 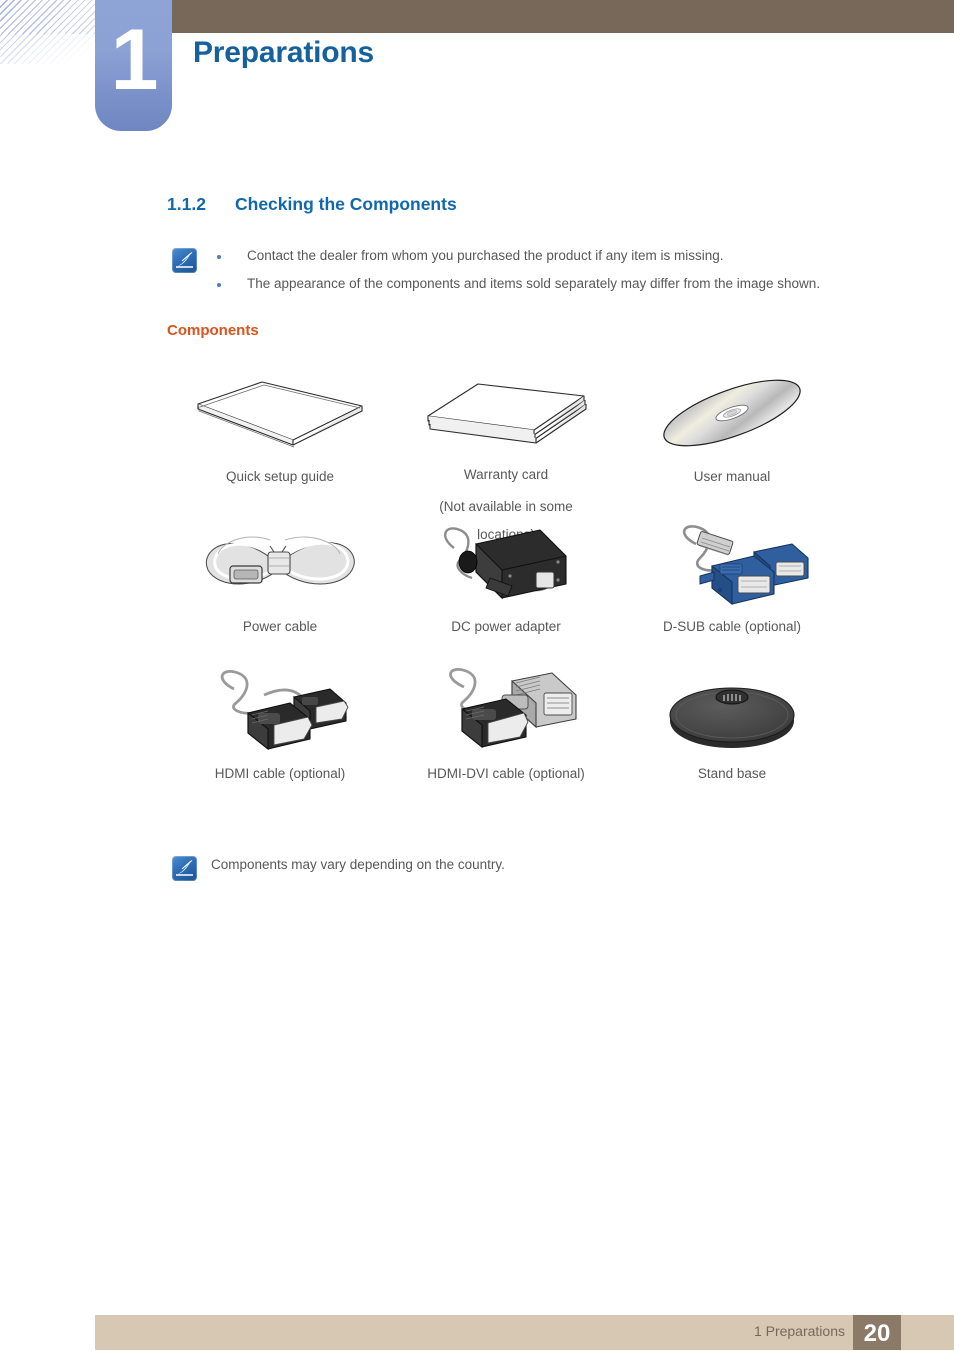 What do you see at coordinates (506, 474) in the screenshot?
I see `component-label: Warranty card` at bounding box center [506, 474].